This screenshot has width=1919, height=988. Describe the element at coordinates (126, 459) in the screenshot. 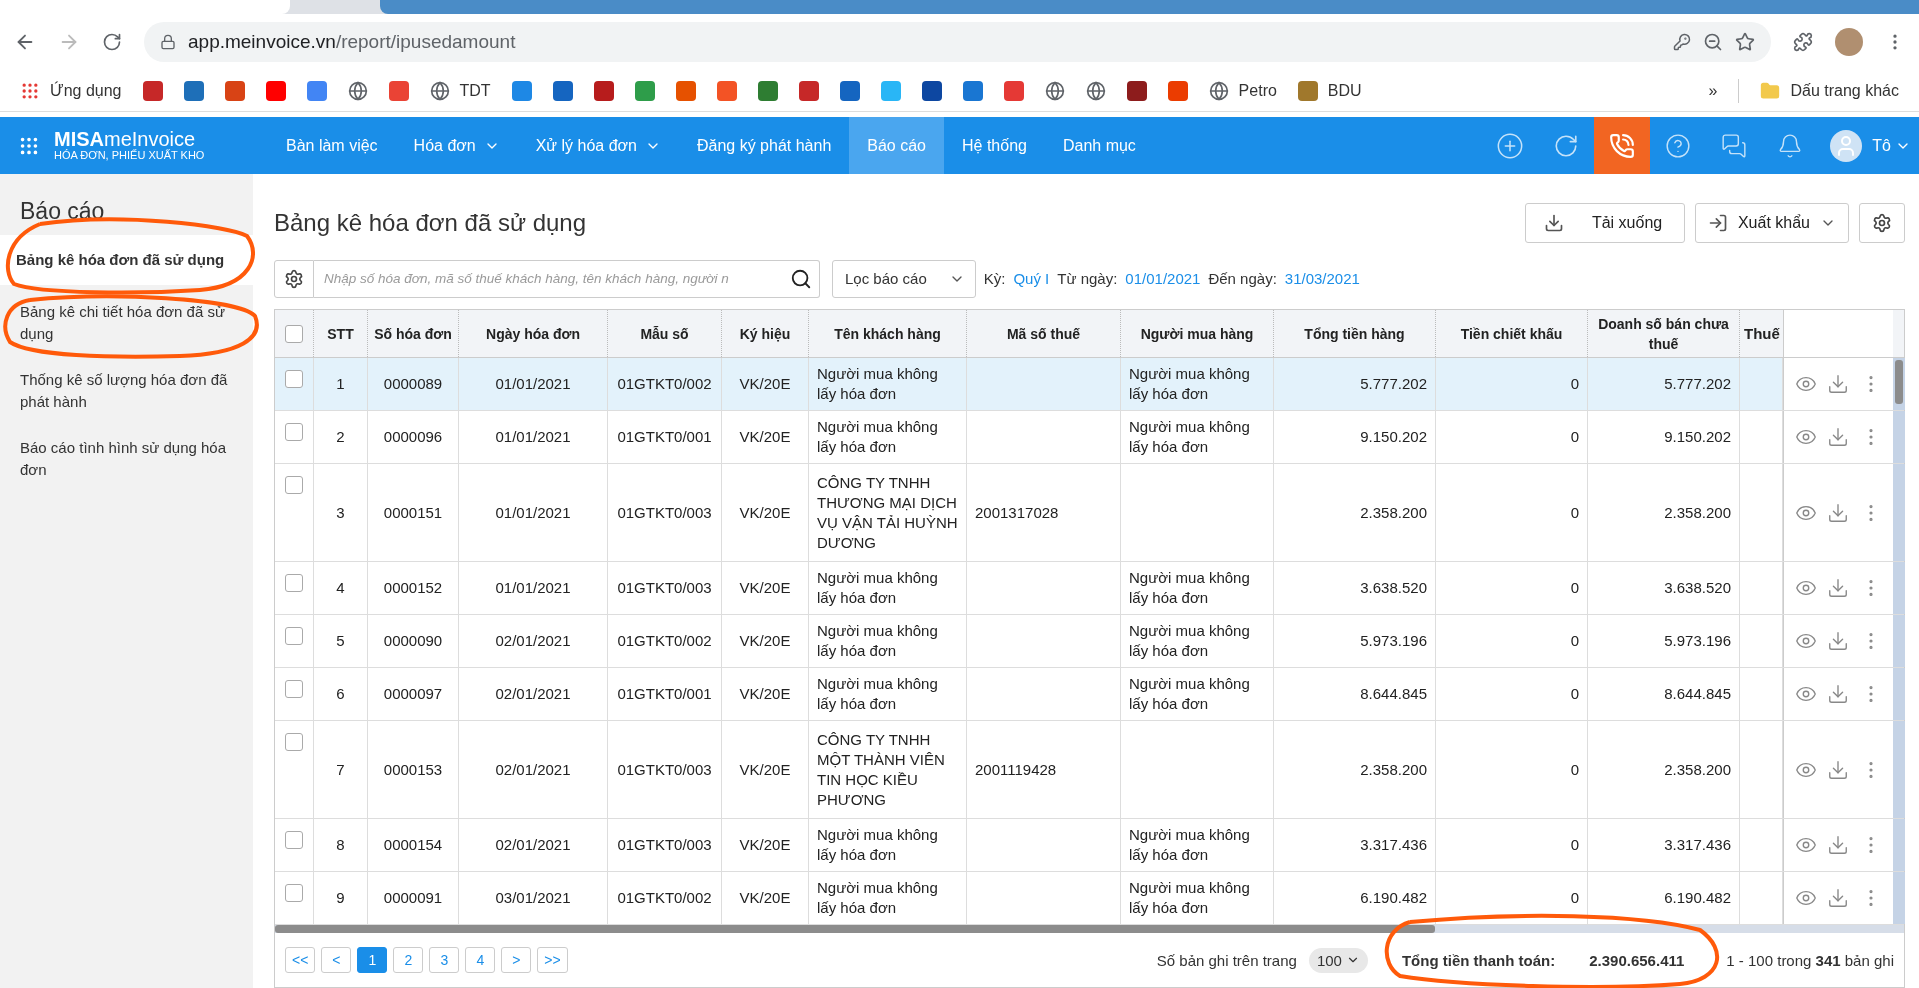

I see `sidebar-item: Báo cáo tình hình sử dụng hóa đơn` at that location.